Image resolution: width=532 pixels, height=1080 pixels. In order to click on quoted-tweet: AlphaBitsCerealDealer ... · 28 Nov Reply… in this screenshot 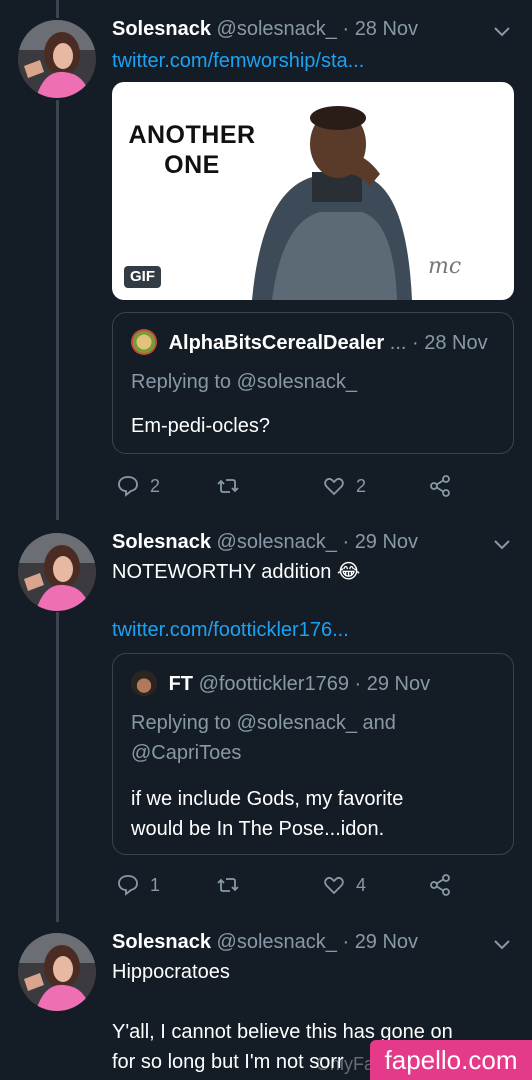, I will do `click(313, 383)`.